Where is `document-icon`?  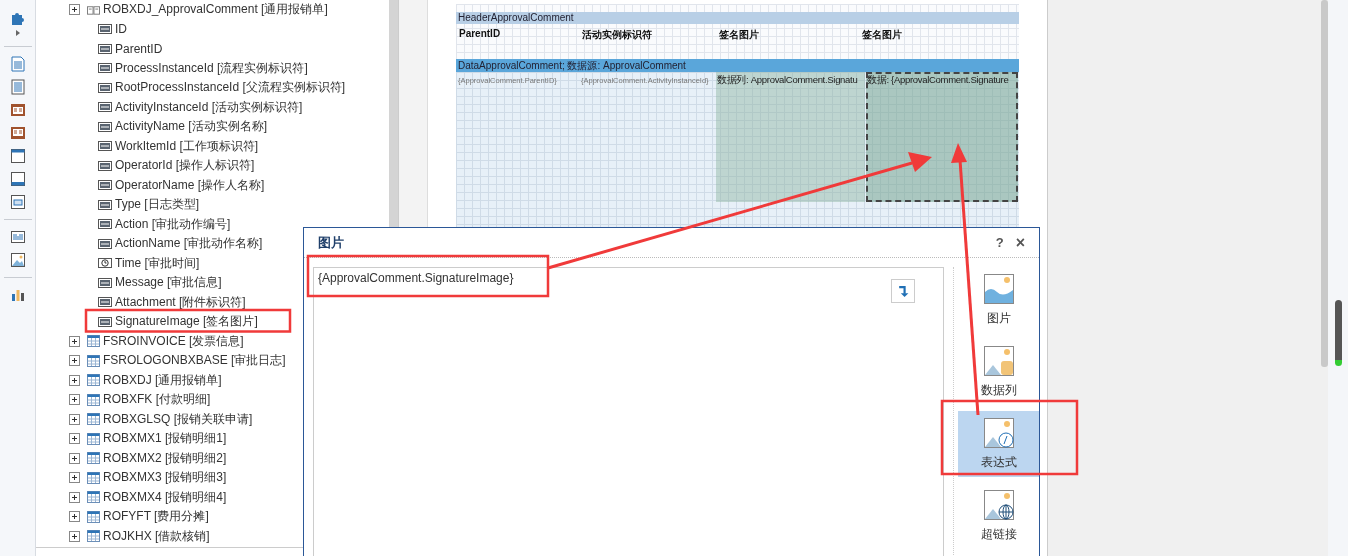
document-icon is located at coordinates (17, 64).